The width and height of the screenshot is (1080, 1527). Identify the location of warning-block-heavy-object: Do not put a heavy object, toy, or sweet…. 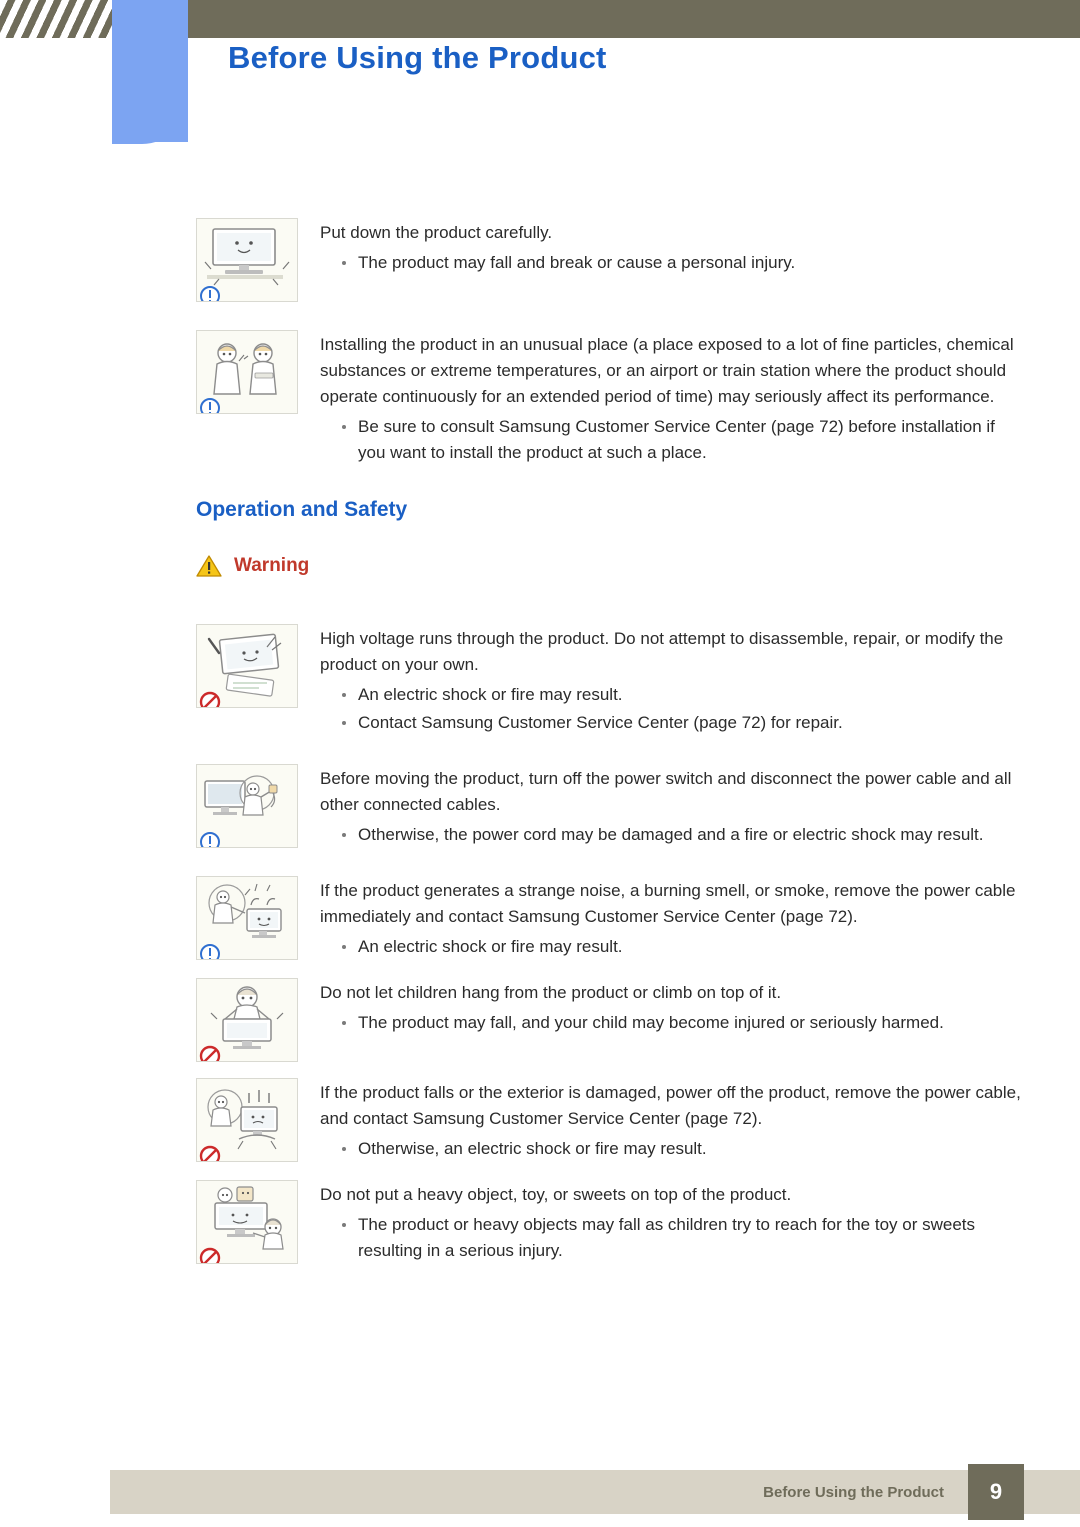
(540, 1223).